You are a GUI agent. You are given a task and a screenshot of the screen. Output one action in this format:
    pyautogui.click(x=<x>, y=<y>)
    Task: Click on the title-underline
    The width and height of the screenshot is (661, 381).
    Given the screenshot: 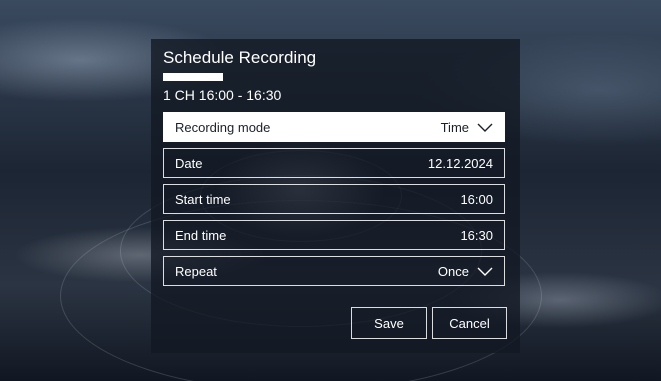 What is the action you would take?
    pyautogui.click(x=193, y=77)
    